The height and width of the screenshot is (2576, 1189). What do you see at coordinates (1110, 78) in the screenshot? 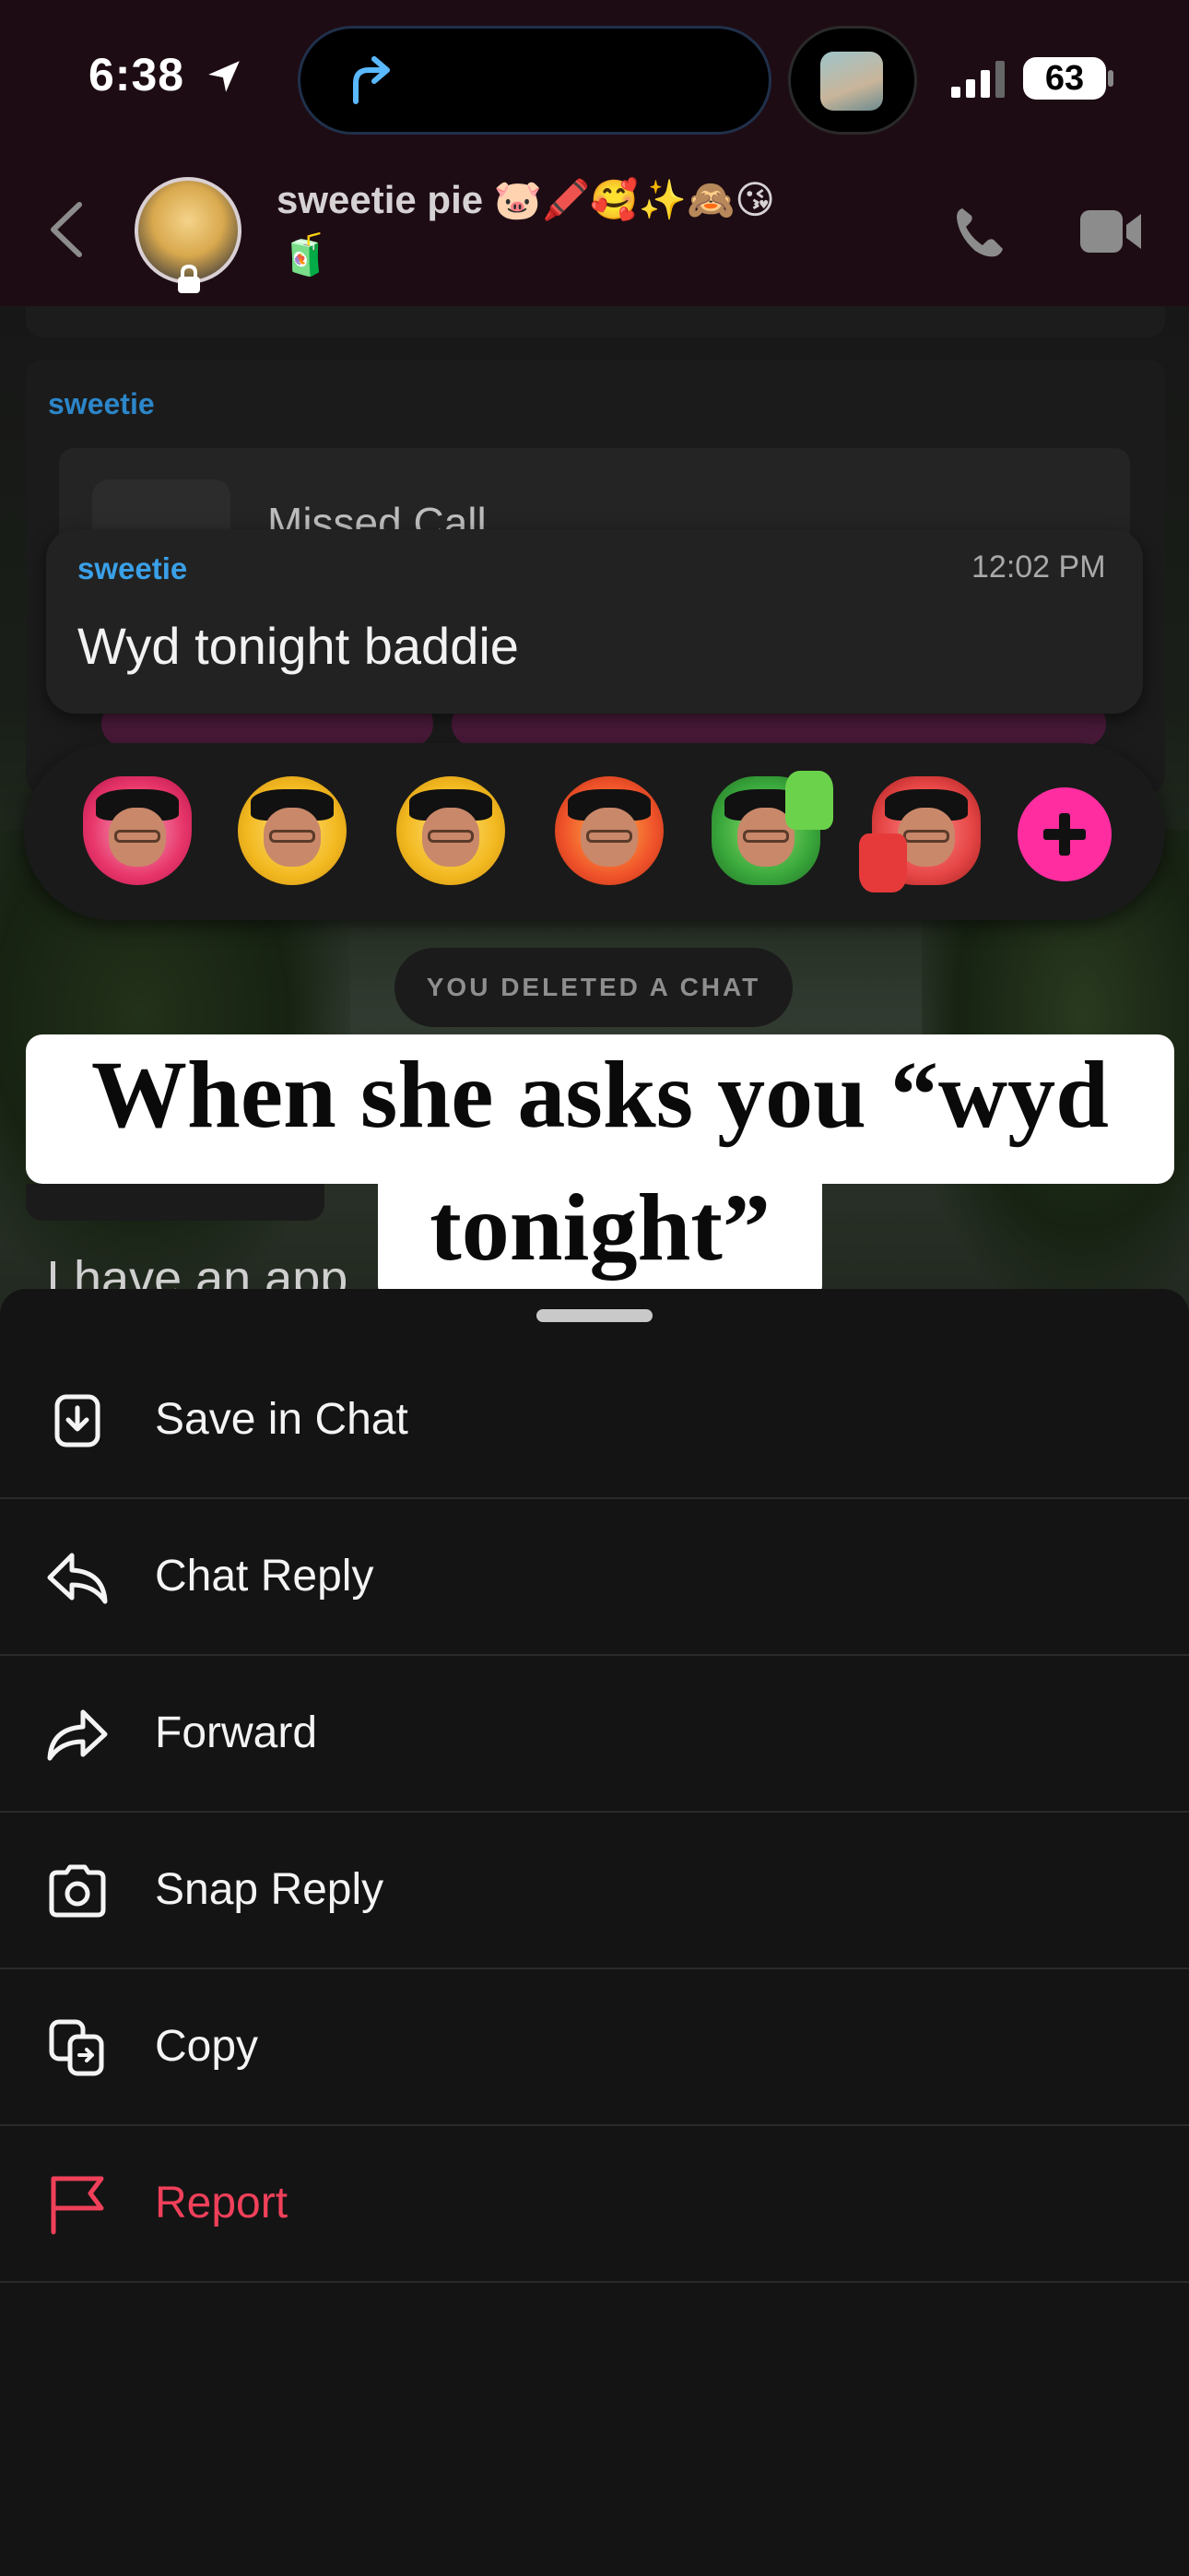
I see `battery-tip` at bounding box center [1110, 78].